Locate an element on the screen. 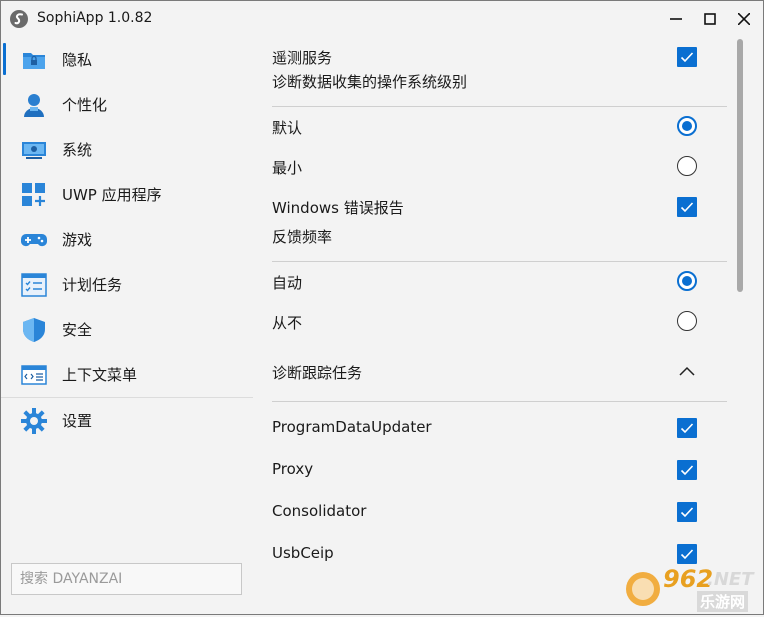 This screenshot has height=617, width=764. error-report-row: Windows 错误报告 is located at coordinates (490, 207).